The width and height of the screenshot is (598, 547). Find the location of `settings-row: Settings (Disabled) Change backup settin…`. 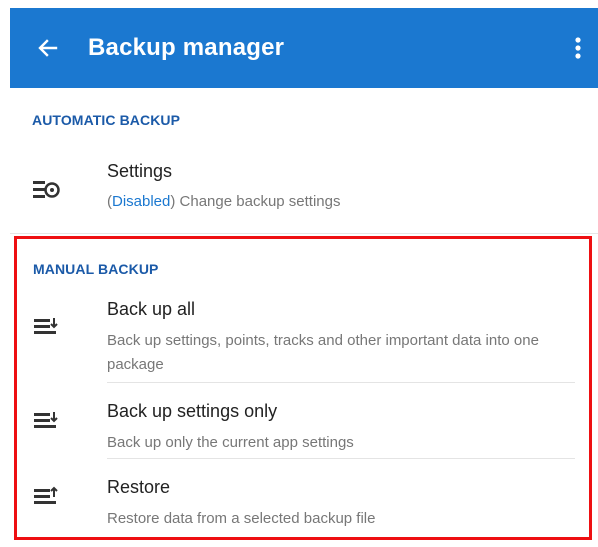

settings-row: Settings (Disabled) Change backup settin… is located at coordinates (304, 188).